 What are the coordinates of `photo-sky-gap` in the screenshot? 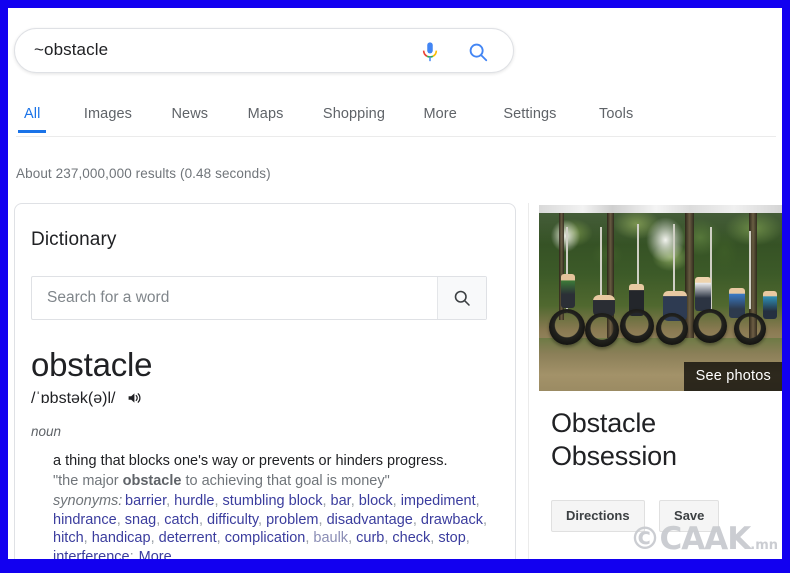 It's located at (666, 239).